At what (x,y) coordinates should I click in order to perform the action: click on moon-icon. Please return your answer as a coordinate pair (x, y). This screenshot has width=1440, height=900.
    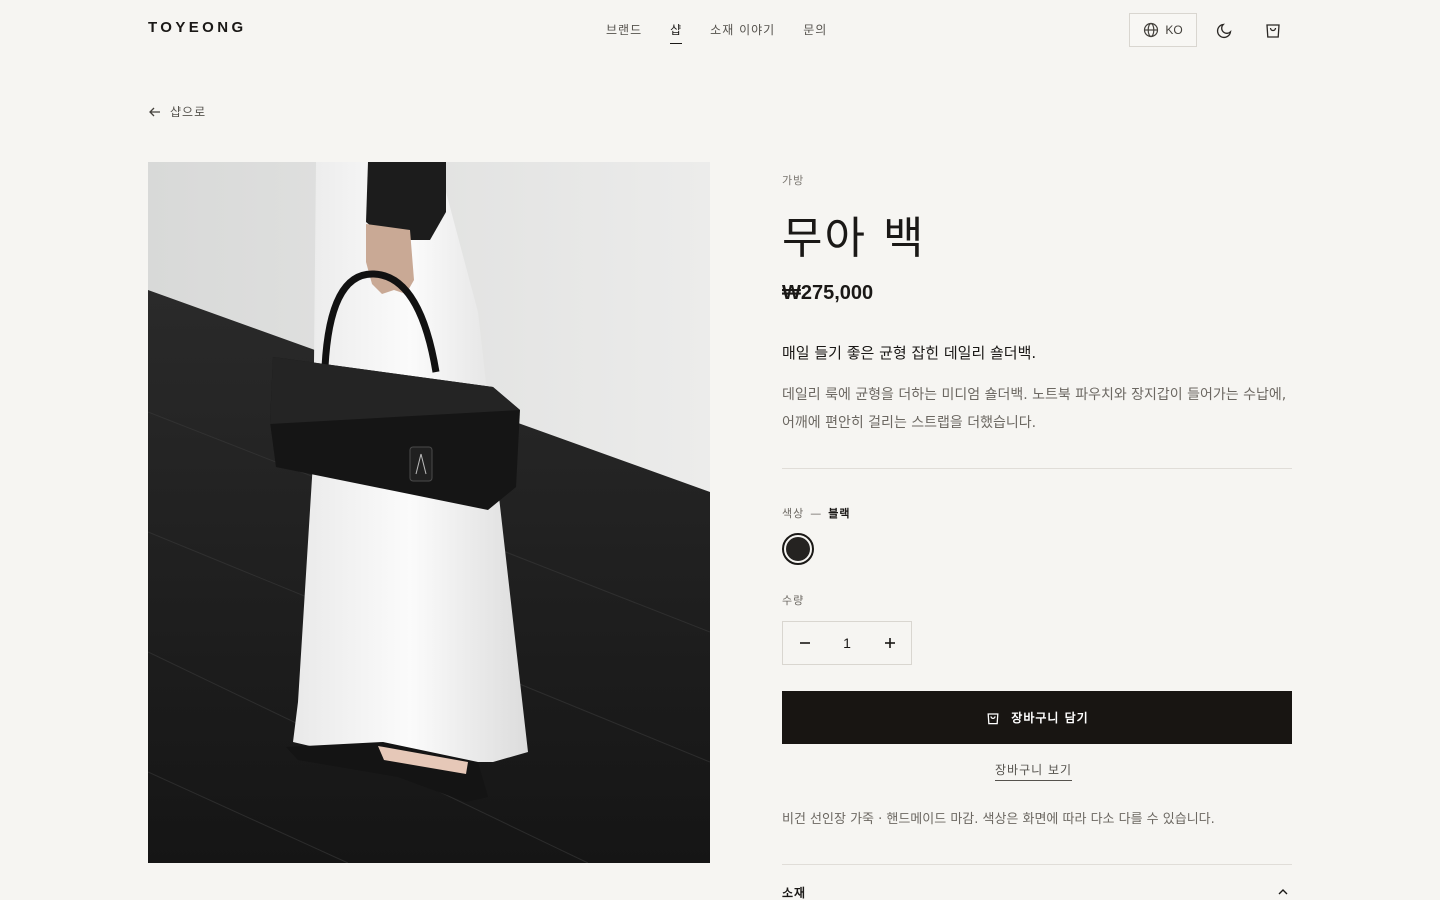
    Looking at the image, I should click on (1224, 31).